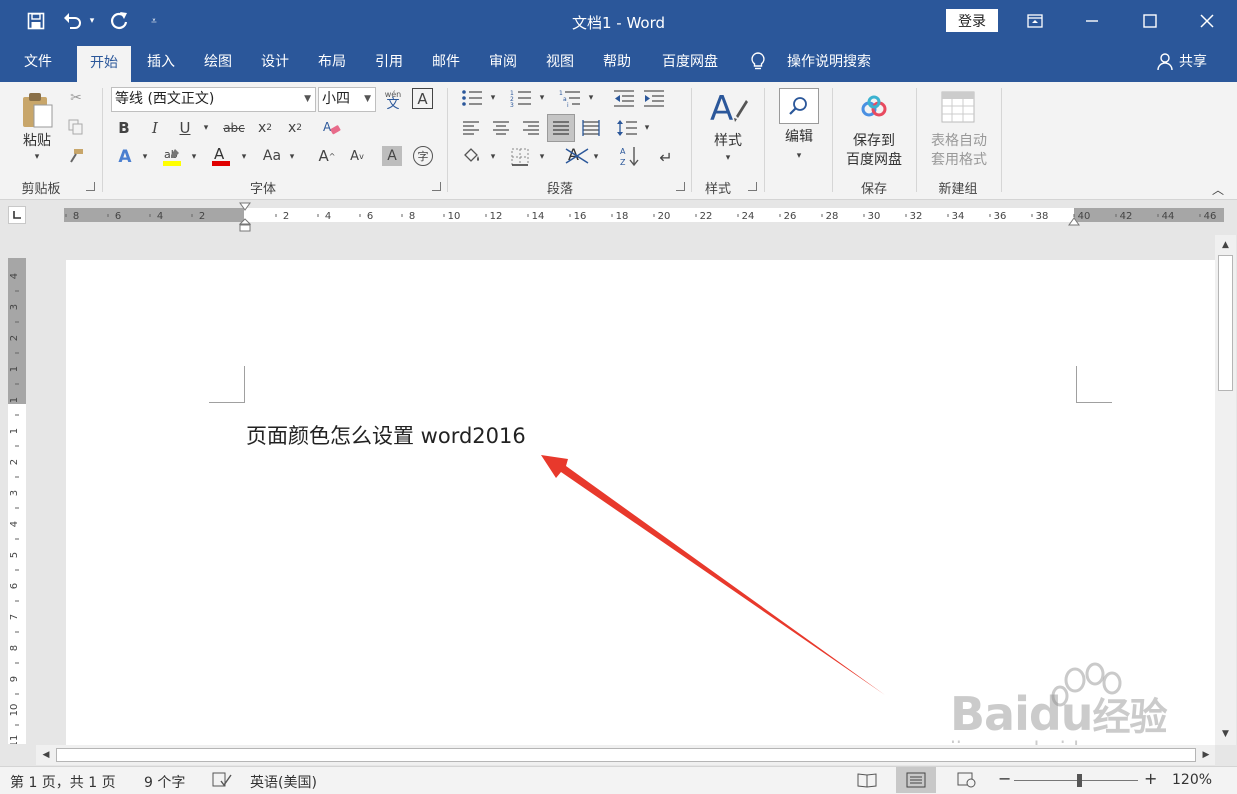  Describe the element at coordinates (283, 782) in the screenshot. I see `language-status: 英语(美国)` at that location.